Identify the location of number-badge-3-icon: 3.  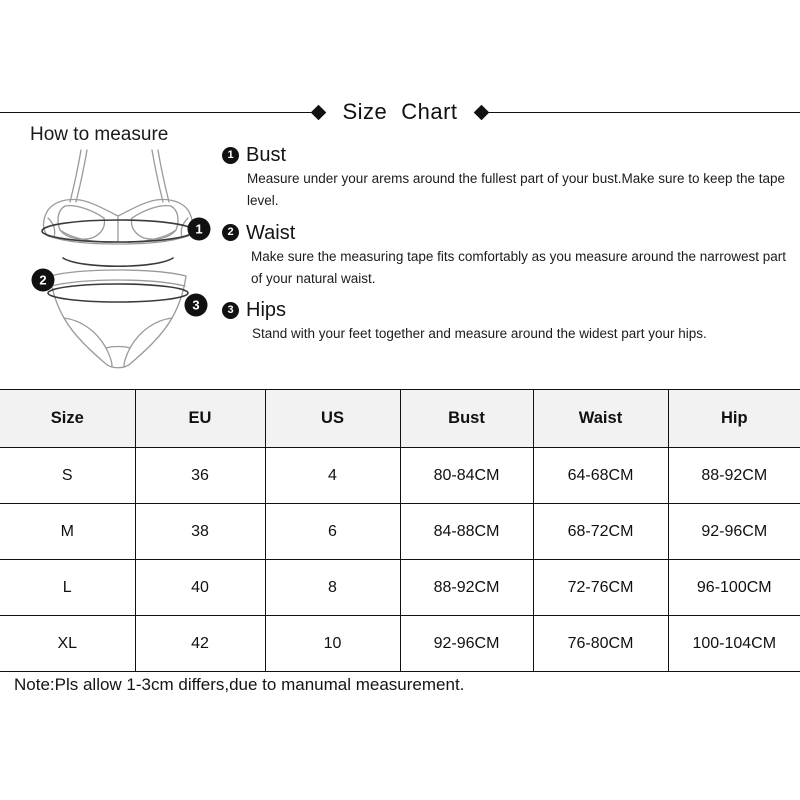
(230, 310).